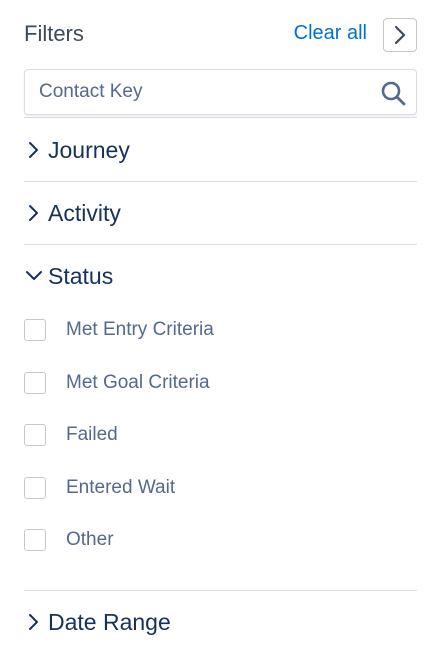  I want to click on section-journey-header: Journey, so click(220, 150).